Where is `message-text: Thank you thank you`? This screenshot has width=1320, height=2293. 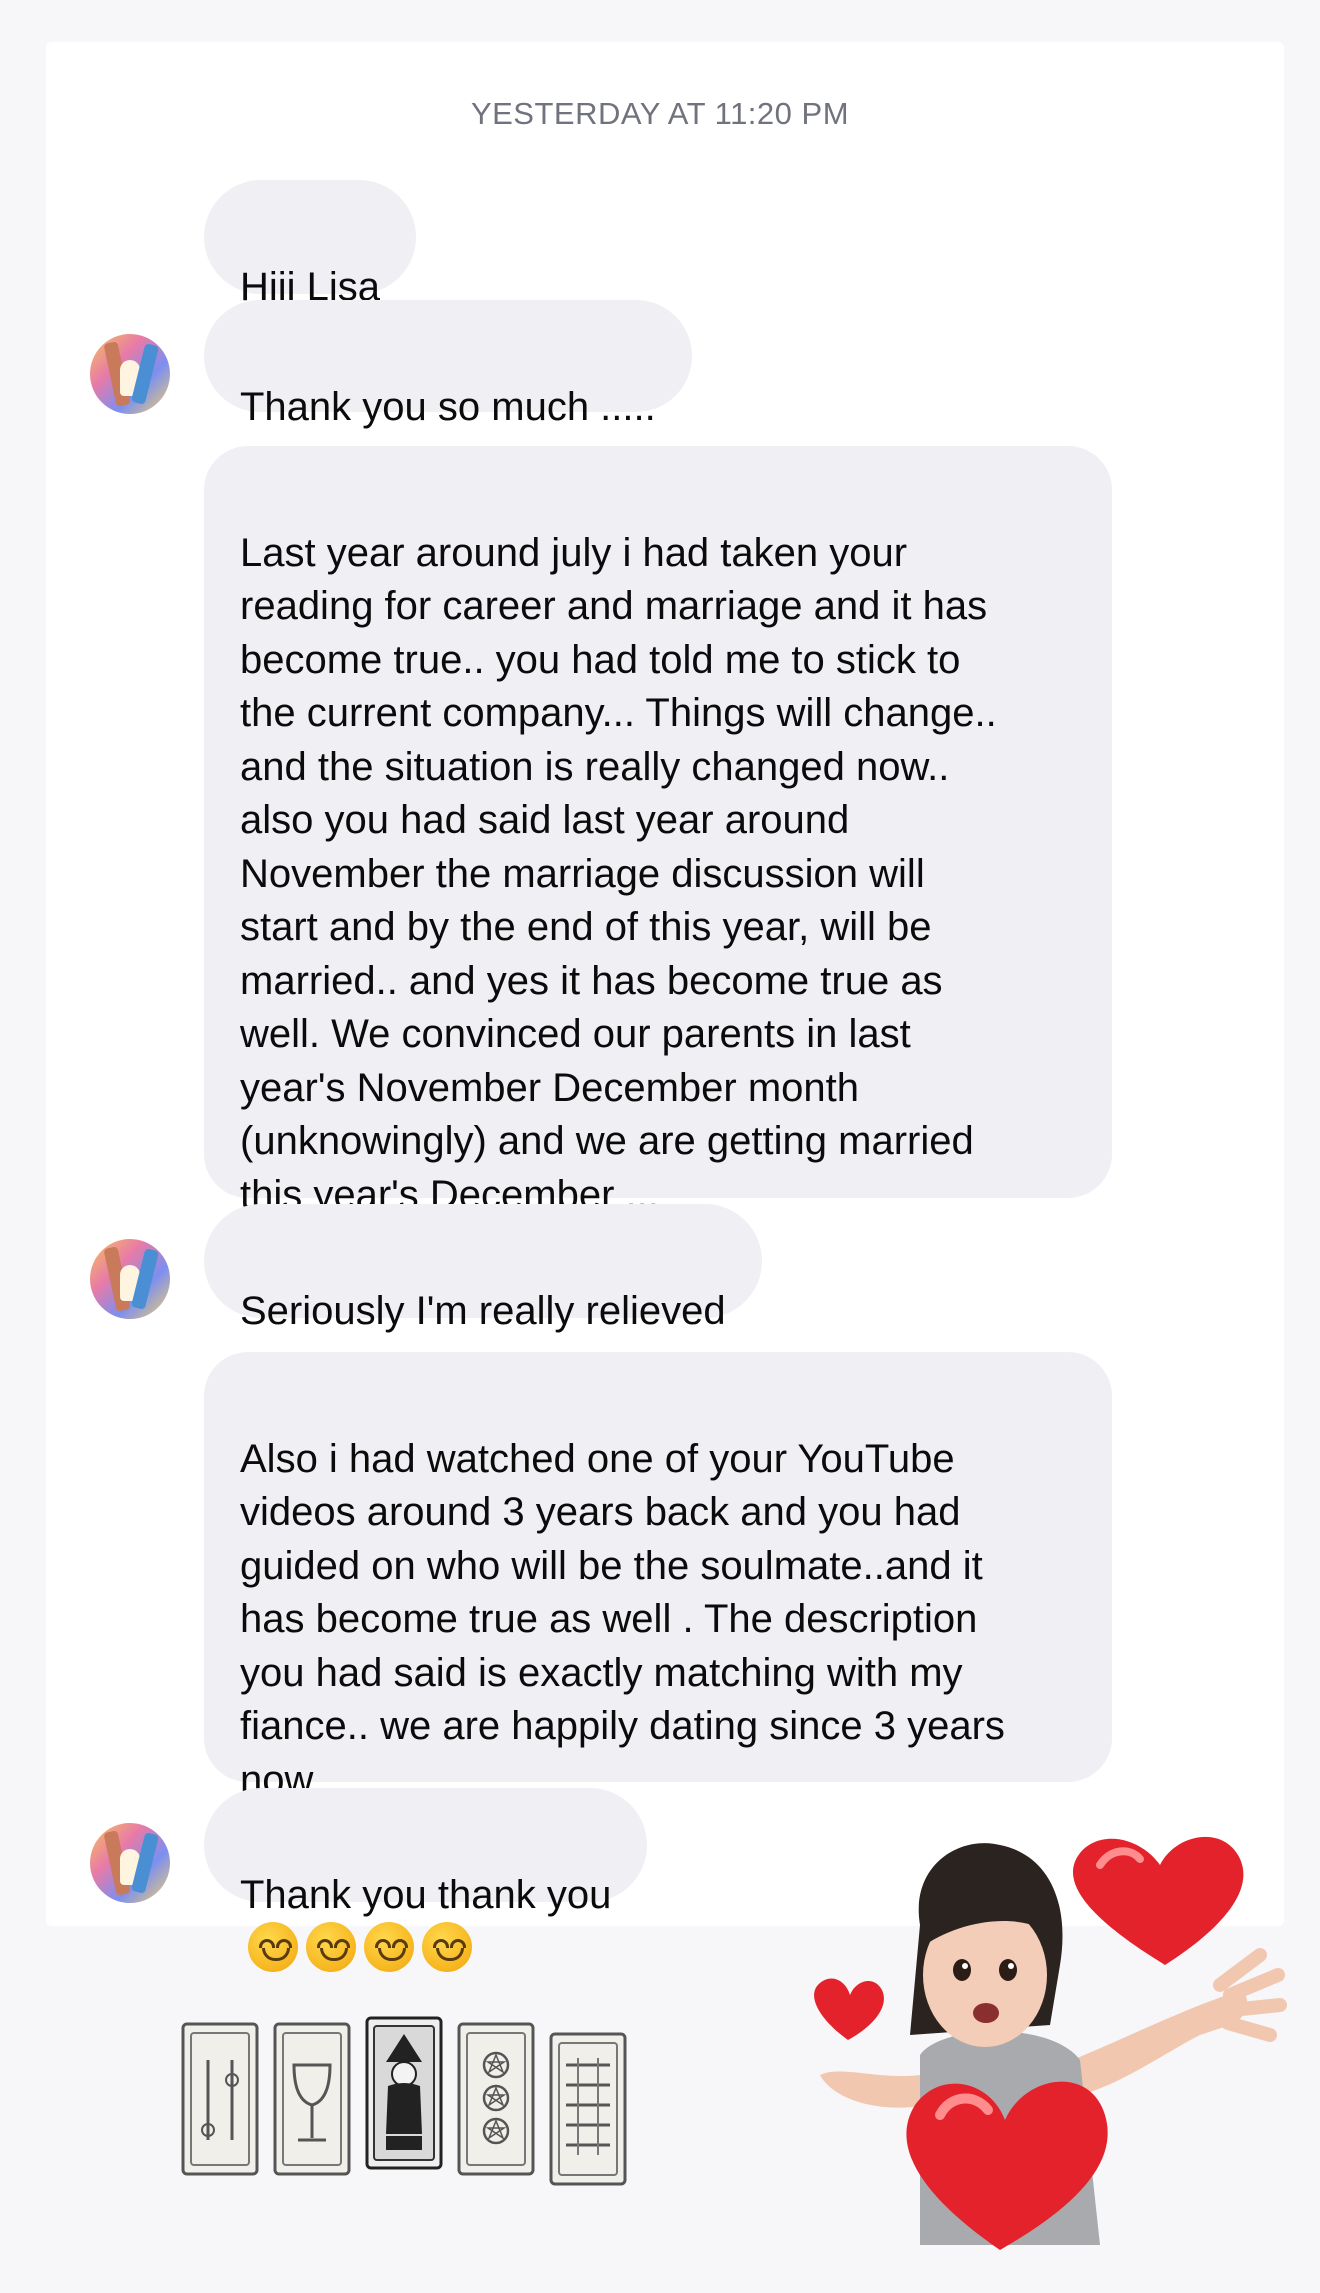
message-text: Thank you thank you is located at coordinates (426, 1894).